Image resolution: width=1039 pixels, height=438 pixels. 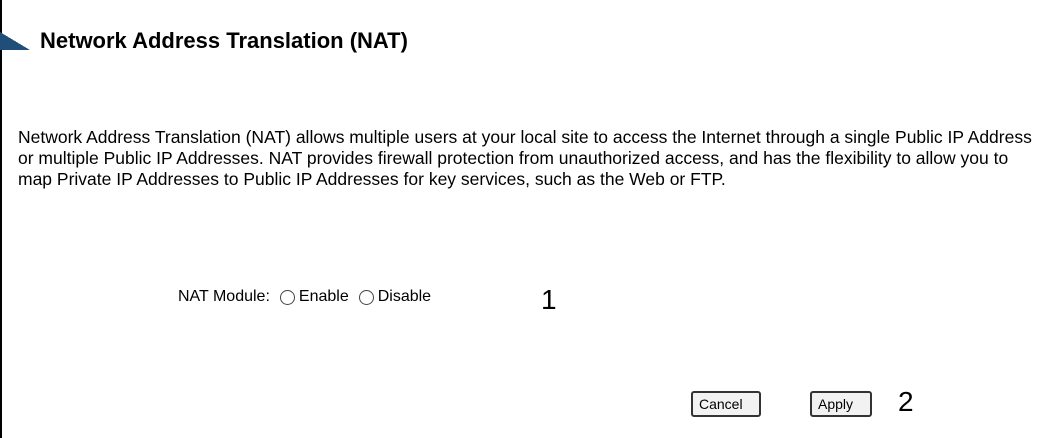 I want to click on nat-enable-radio: Enable, so click(x=314, y=297).